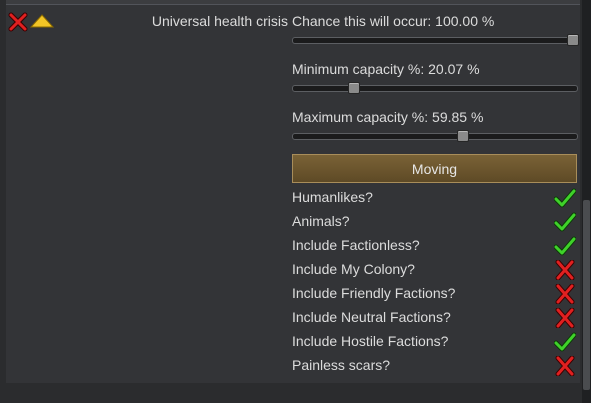 This screenshot has width=591, height=403. Describe the element at coordinates (388, 117) in the screenshot. I see `max-capacity-label: Maximum capacity %: 59.85 %` at that location.